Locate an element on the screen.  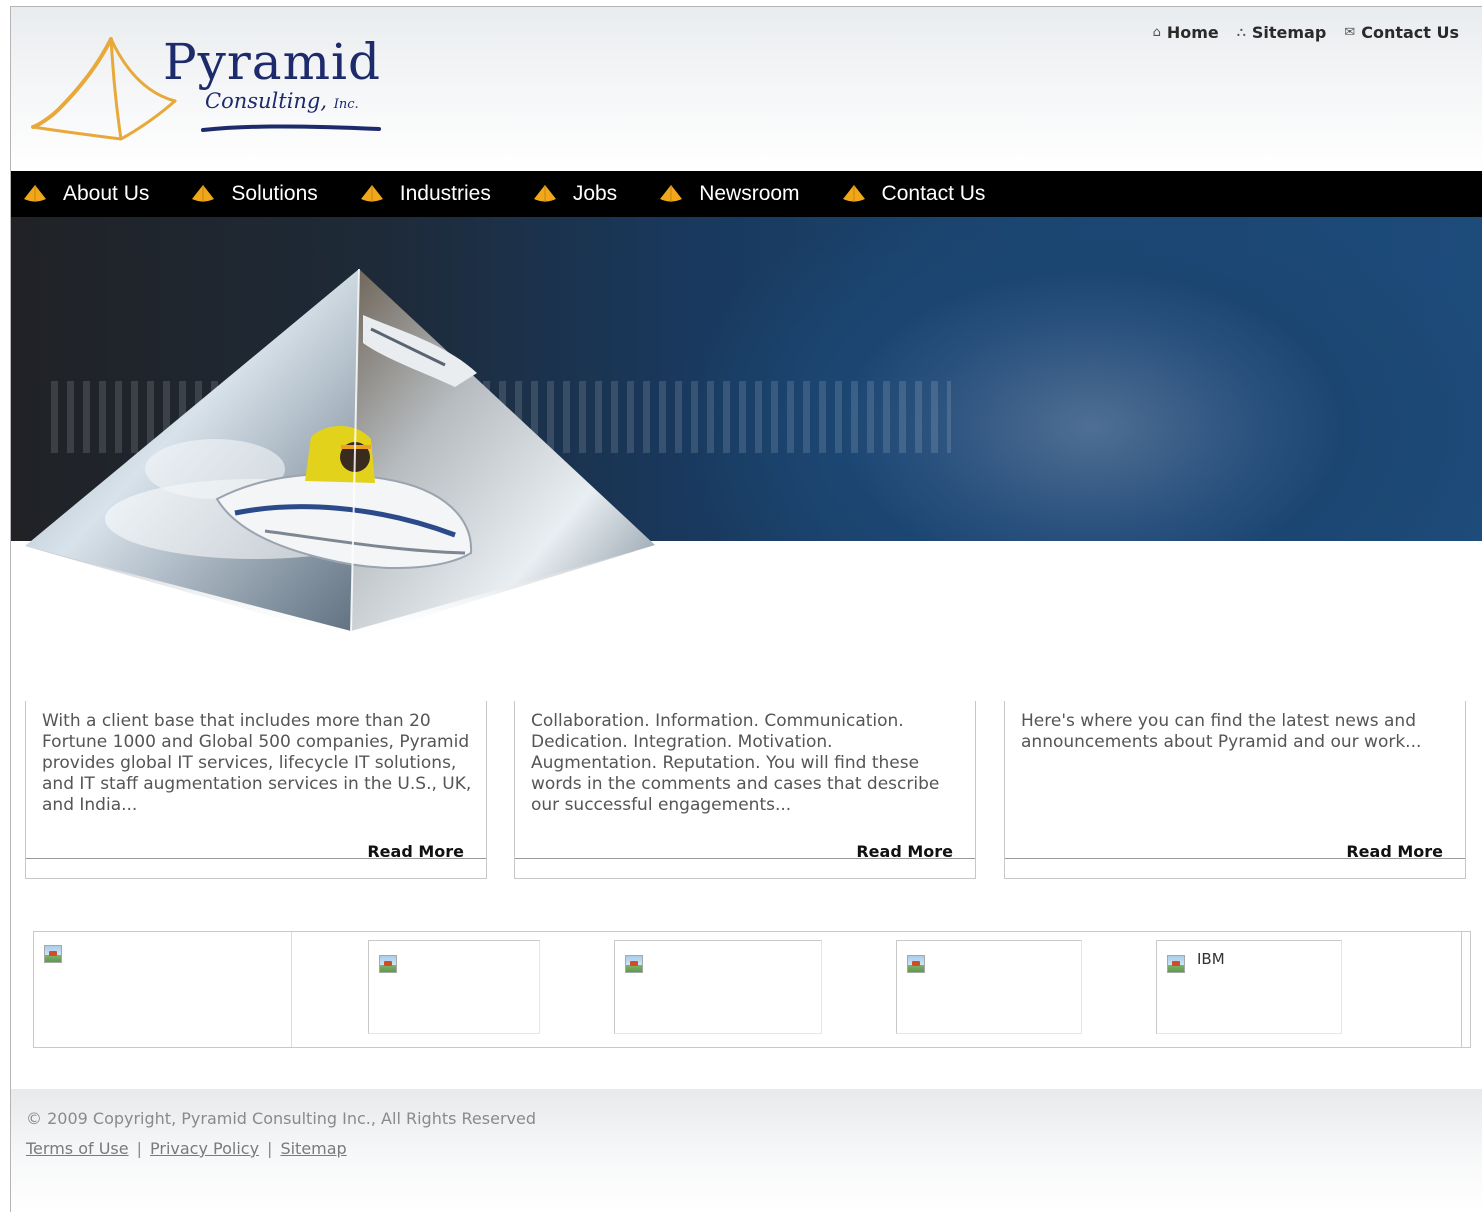
top-link-label: Home is located at coordinates (1192, 32).